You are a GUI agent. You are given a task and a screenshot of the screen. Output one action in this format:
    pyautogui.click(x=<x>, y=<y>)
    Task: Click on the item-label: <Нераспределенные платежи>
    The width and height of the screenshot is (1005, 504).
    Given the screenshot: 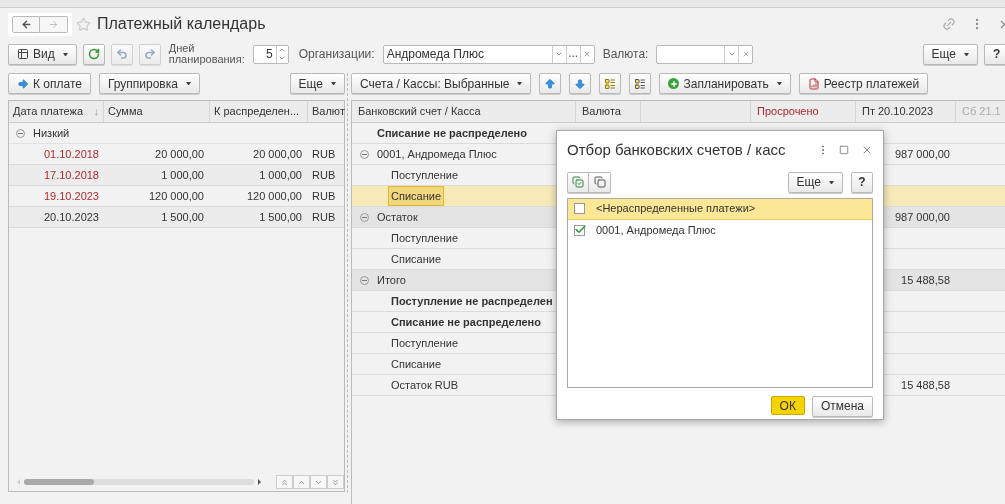 What is the action you would take?
    pyautogui.click(x=676, y=209)
    